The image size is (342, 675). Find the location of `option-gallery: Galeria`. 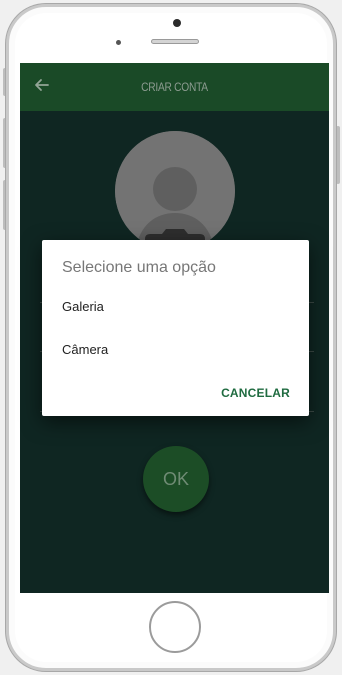

option-gallery: Galeria is located at coordinates (83, 306).